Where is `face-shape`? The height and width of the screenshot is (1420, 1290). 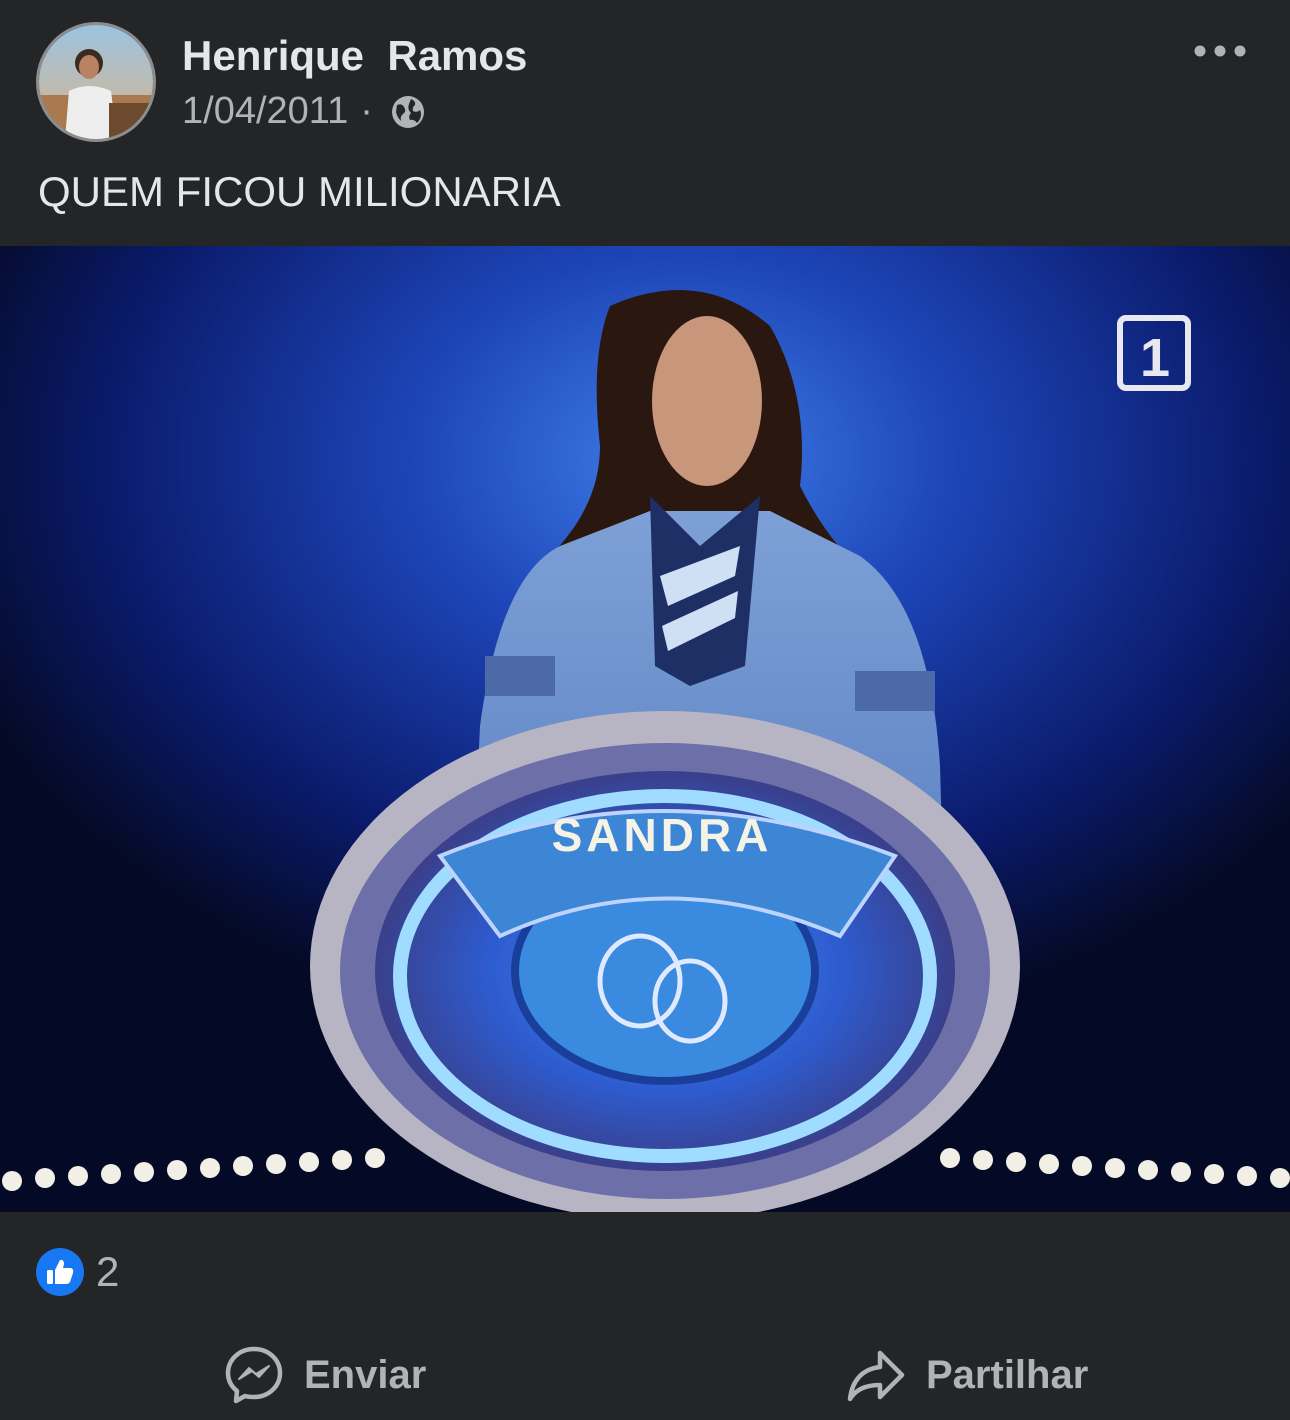 face-shape is located at coordinates (707, 401).